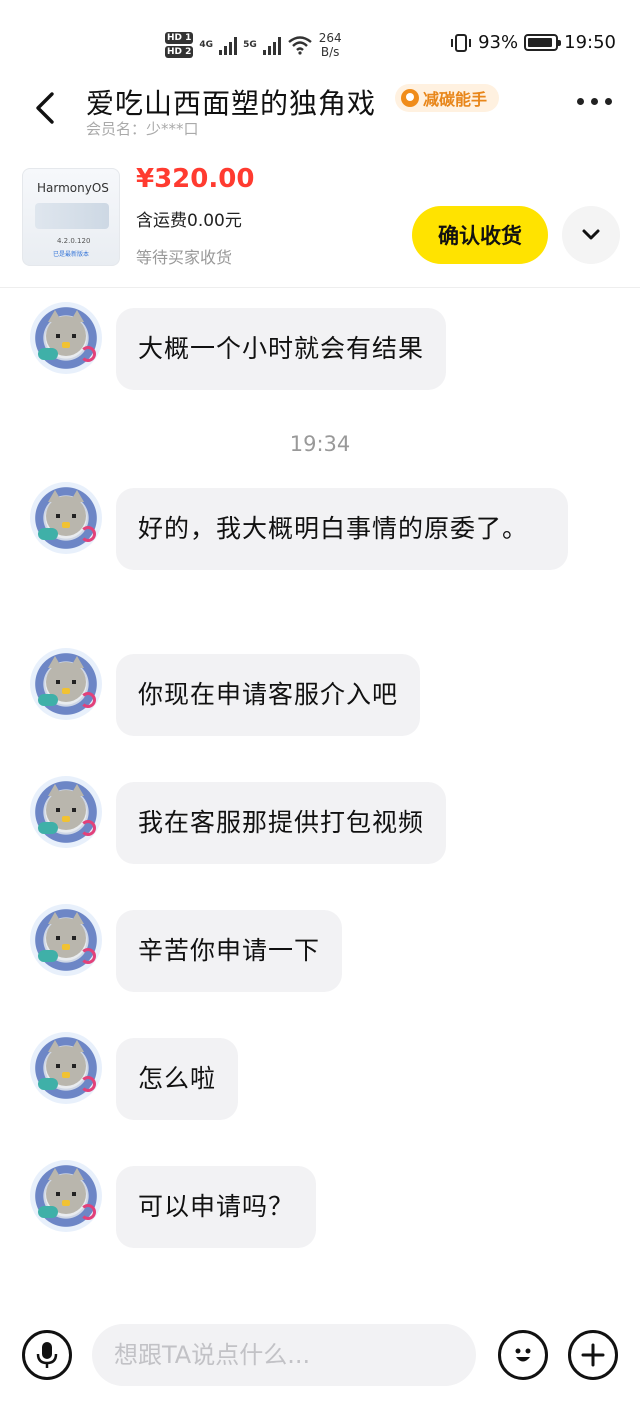 The height and width of the screenshot is (1408, 640). Describe the element at coordinates (189, 221) in the screenshot. I see `shipping-fee: 含运费0.00元` at that location.